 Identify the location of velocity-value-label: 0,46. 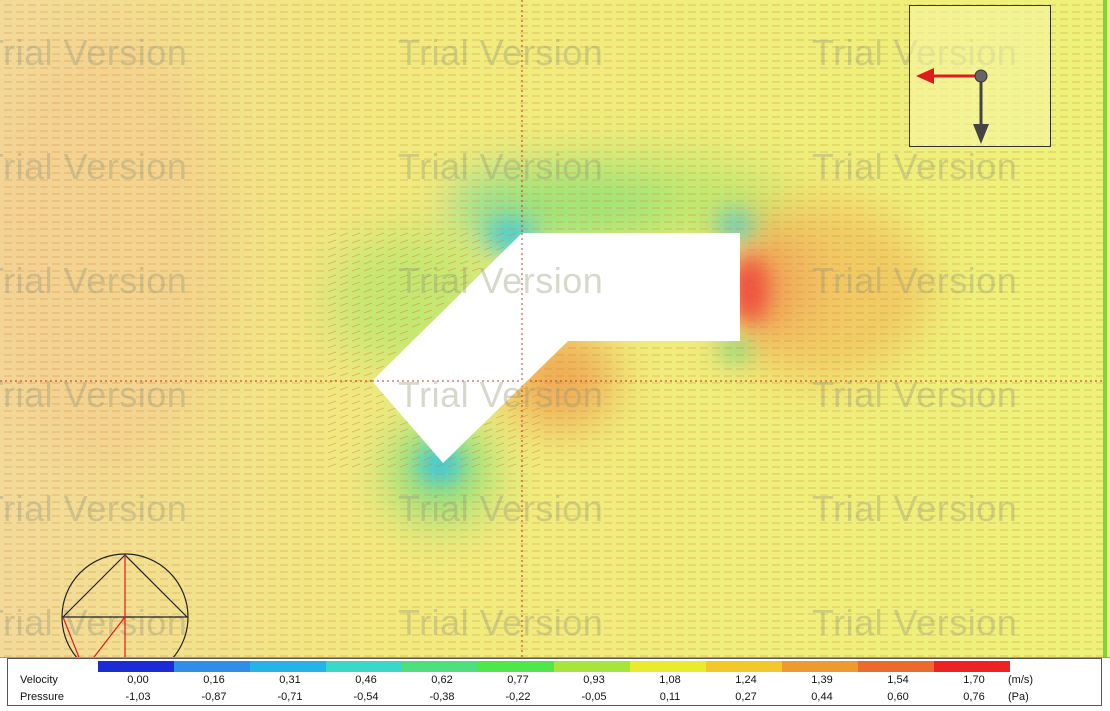
(366, 680).